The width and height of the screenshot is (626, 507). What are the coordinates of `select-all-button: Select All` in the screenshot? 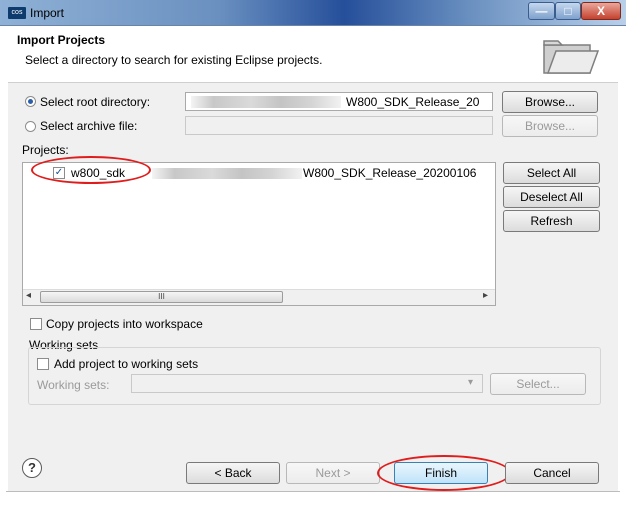 It's located at (551, 173).